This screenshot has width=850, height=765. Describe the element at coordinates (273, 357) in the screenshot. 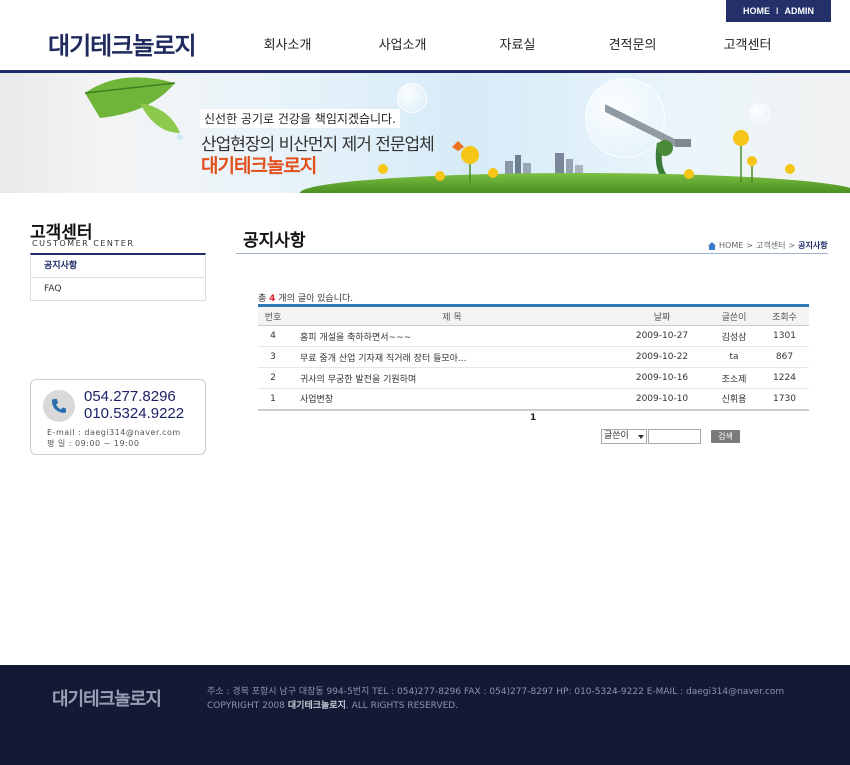

I see `row-number: 3` at that location.